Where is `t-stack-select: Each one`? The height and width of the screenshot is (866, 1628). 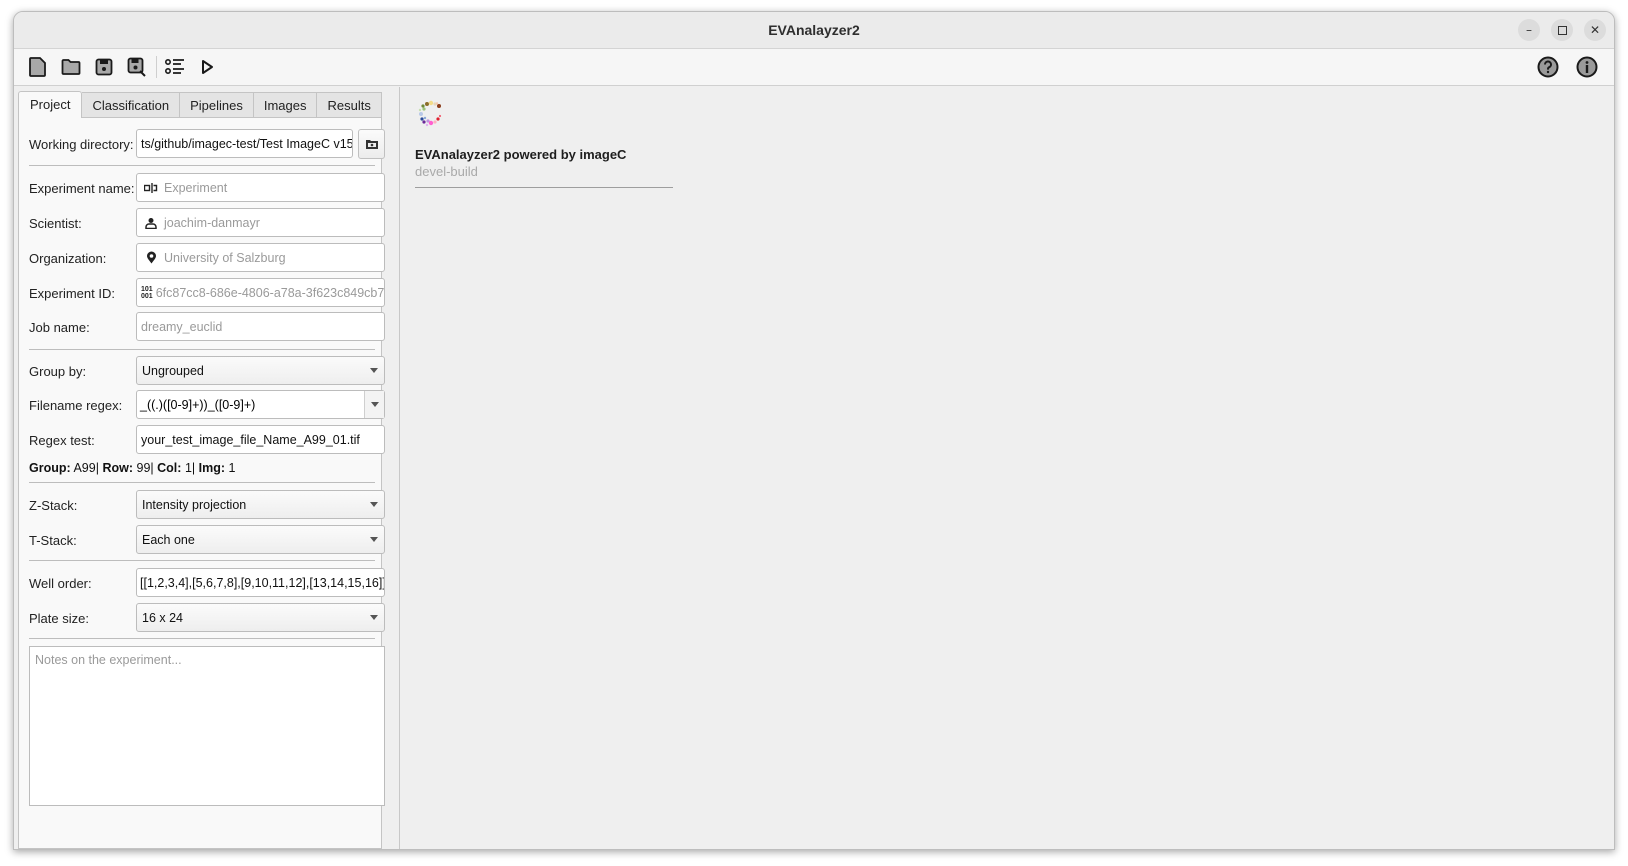
t-stack-select: Each one is located at coordinates (260, 539).